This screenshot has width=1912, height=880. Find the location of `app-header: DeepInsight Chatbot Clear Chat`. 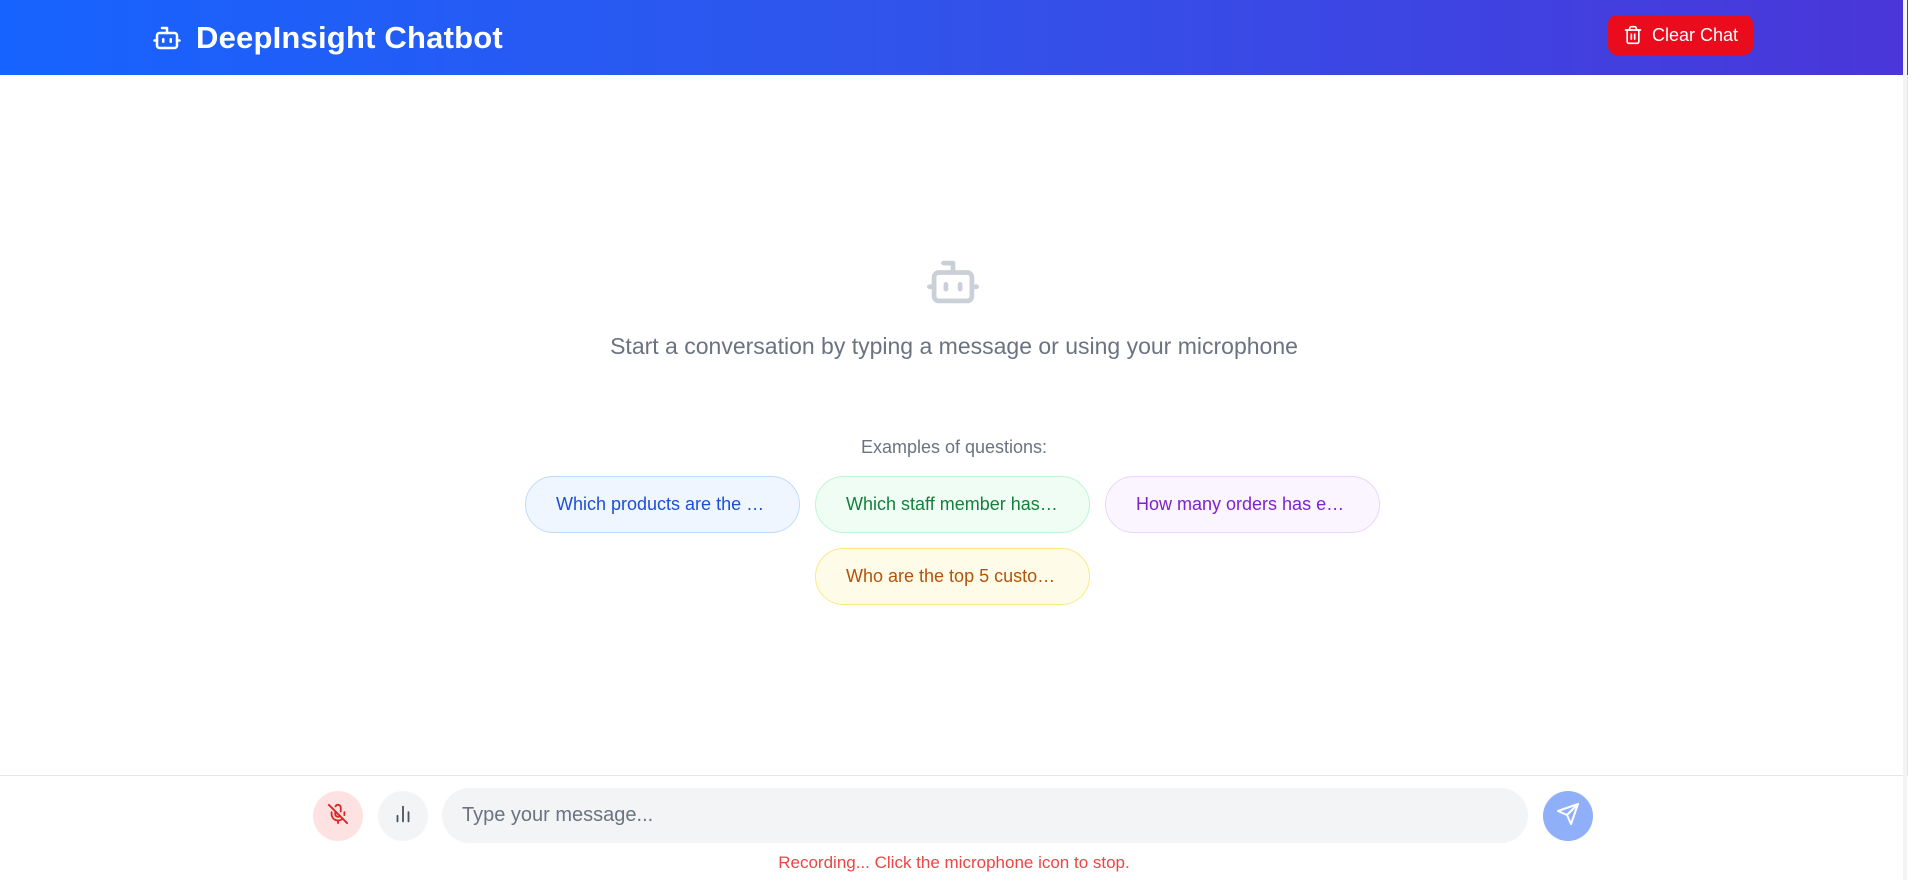

app-header: DeepInsight Chatbot Clear Chat is located at coordinates (954, 37).